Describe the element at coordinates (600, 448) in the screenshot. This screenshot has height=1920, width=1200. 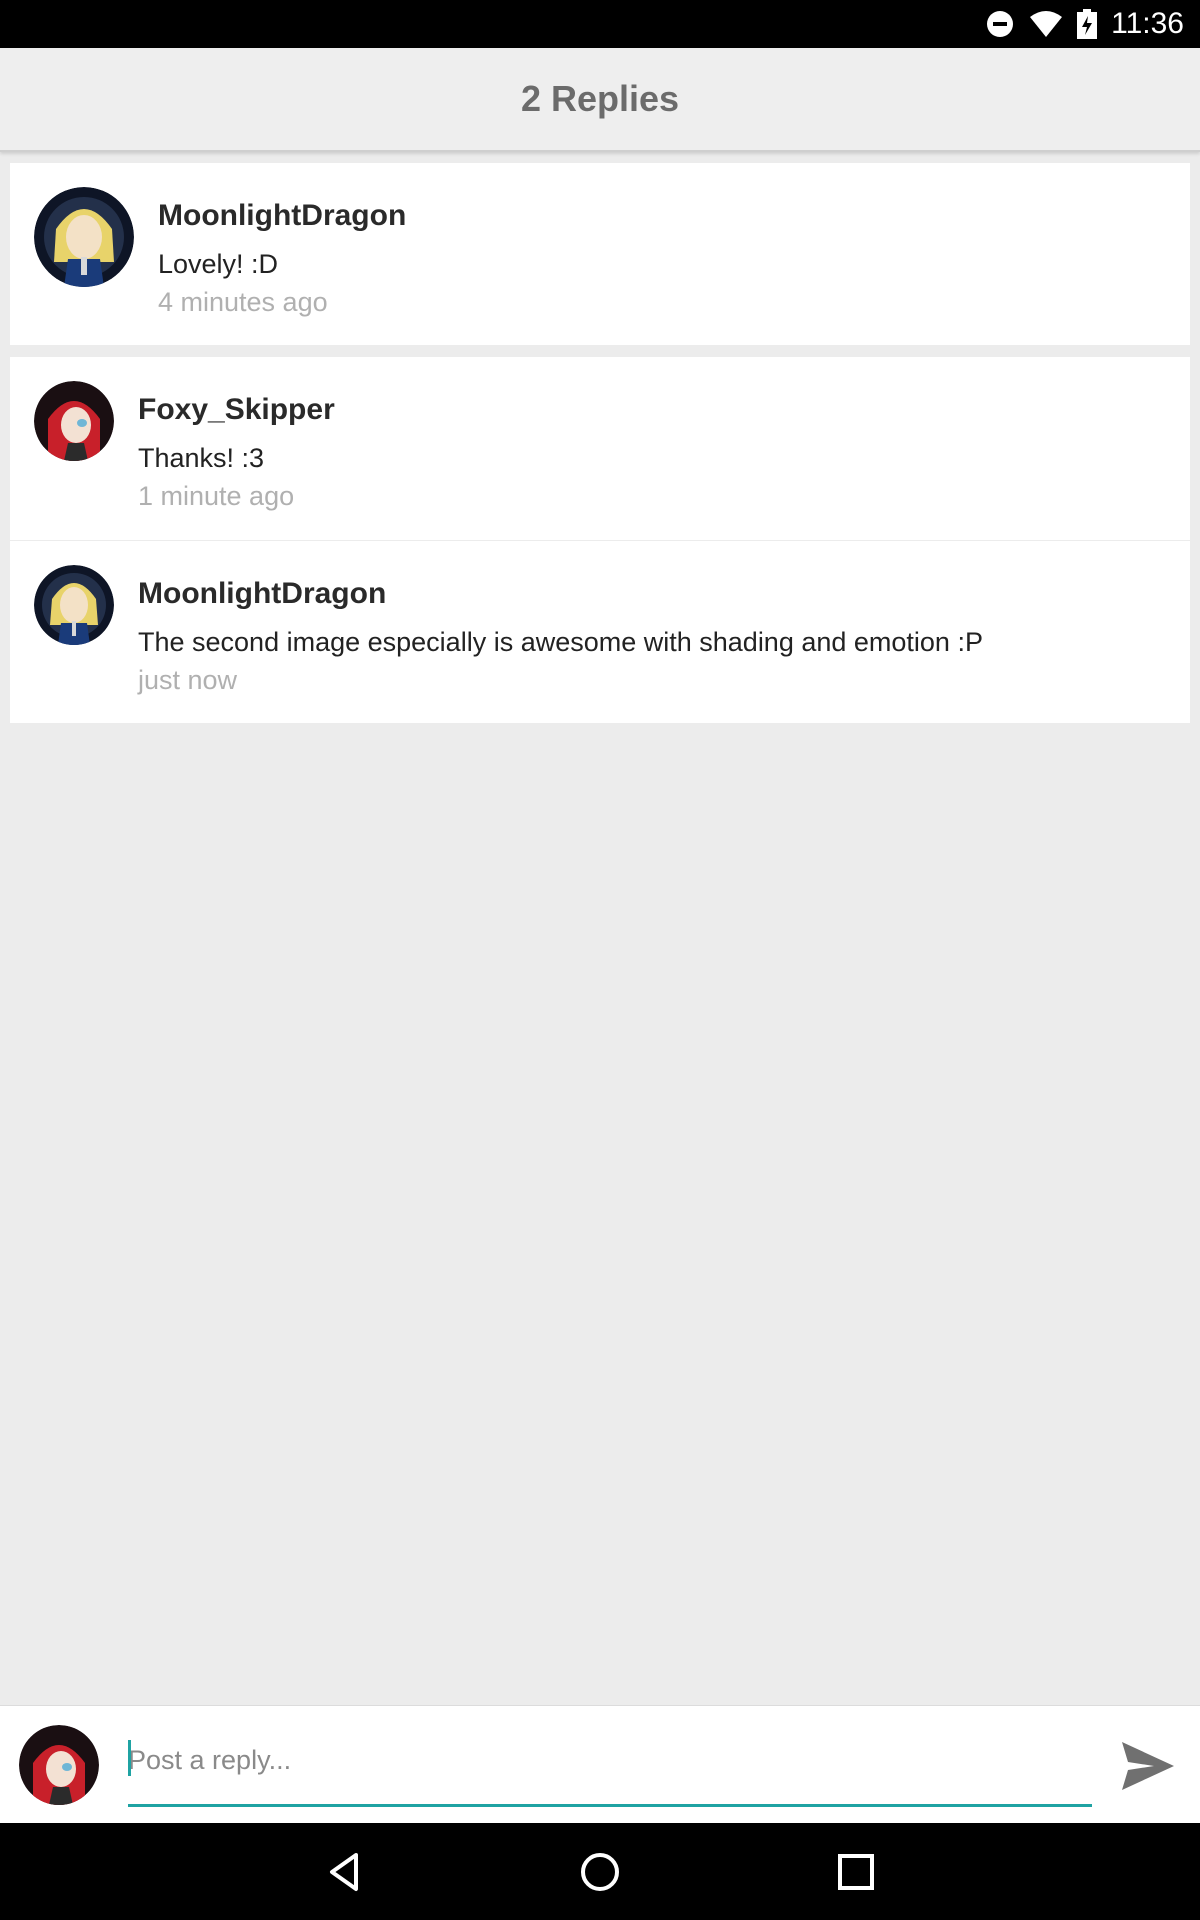
I see `reply-item: Foxy_Skipper Thanks! :3 1 minute ago` at that location.